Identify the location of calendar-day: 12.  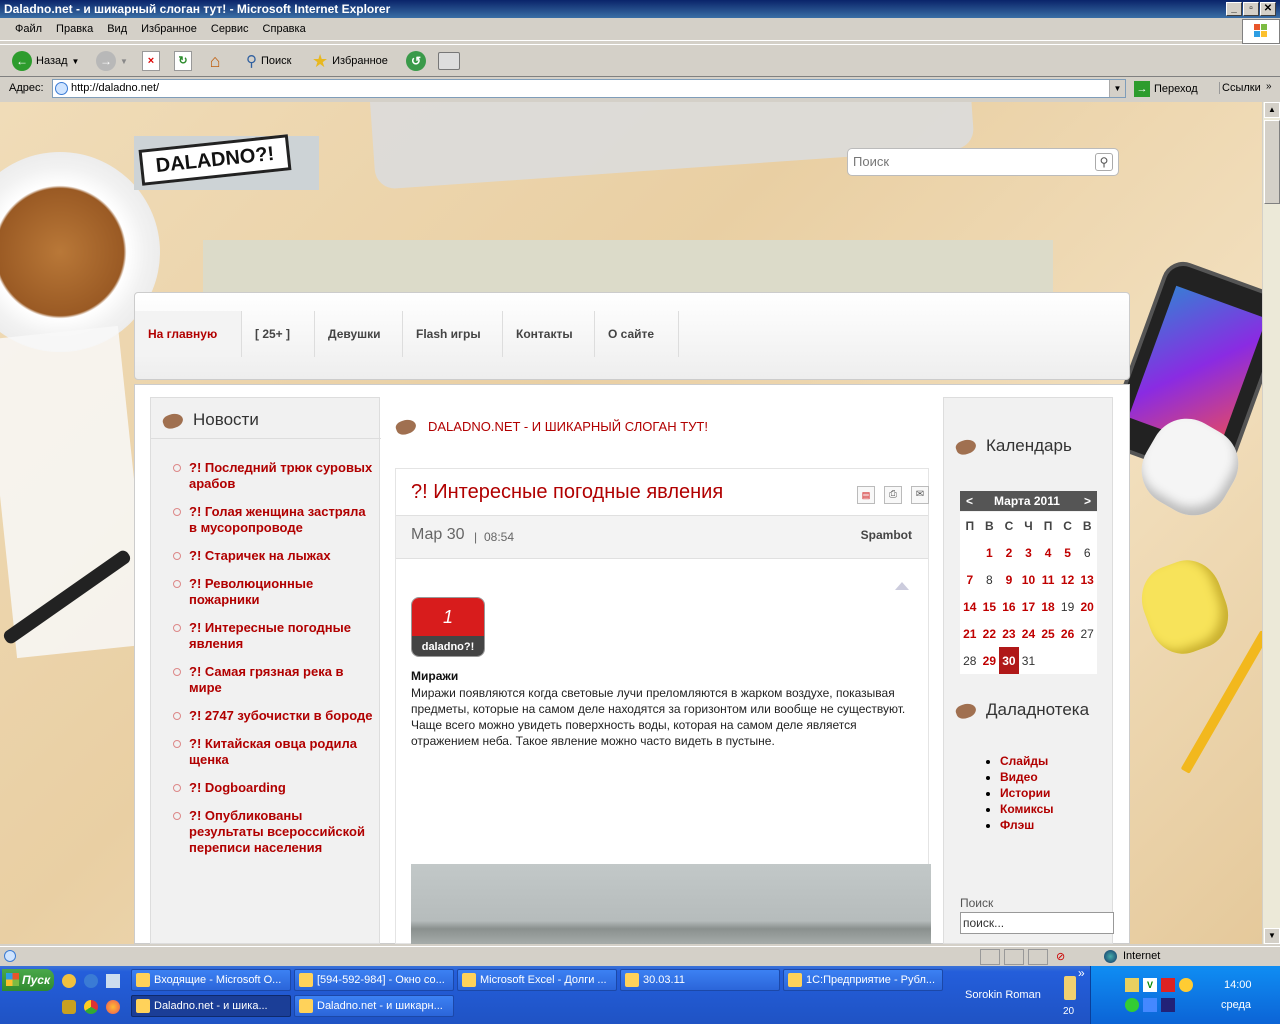
(1068, 579).